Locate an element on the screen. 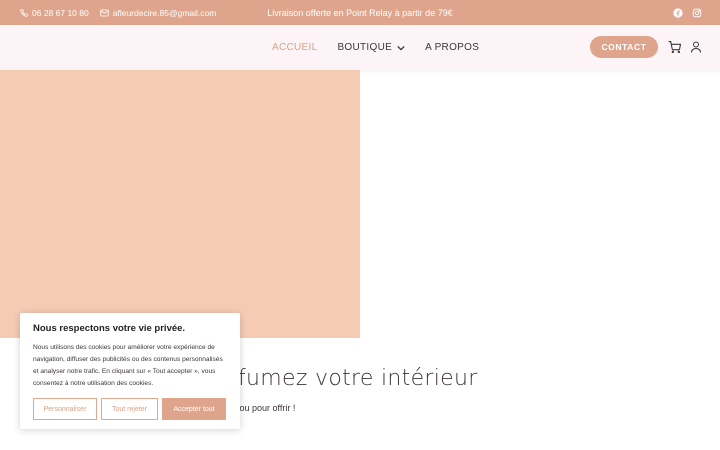  user-icon is located at coordinates (696, 47).